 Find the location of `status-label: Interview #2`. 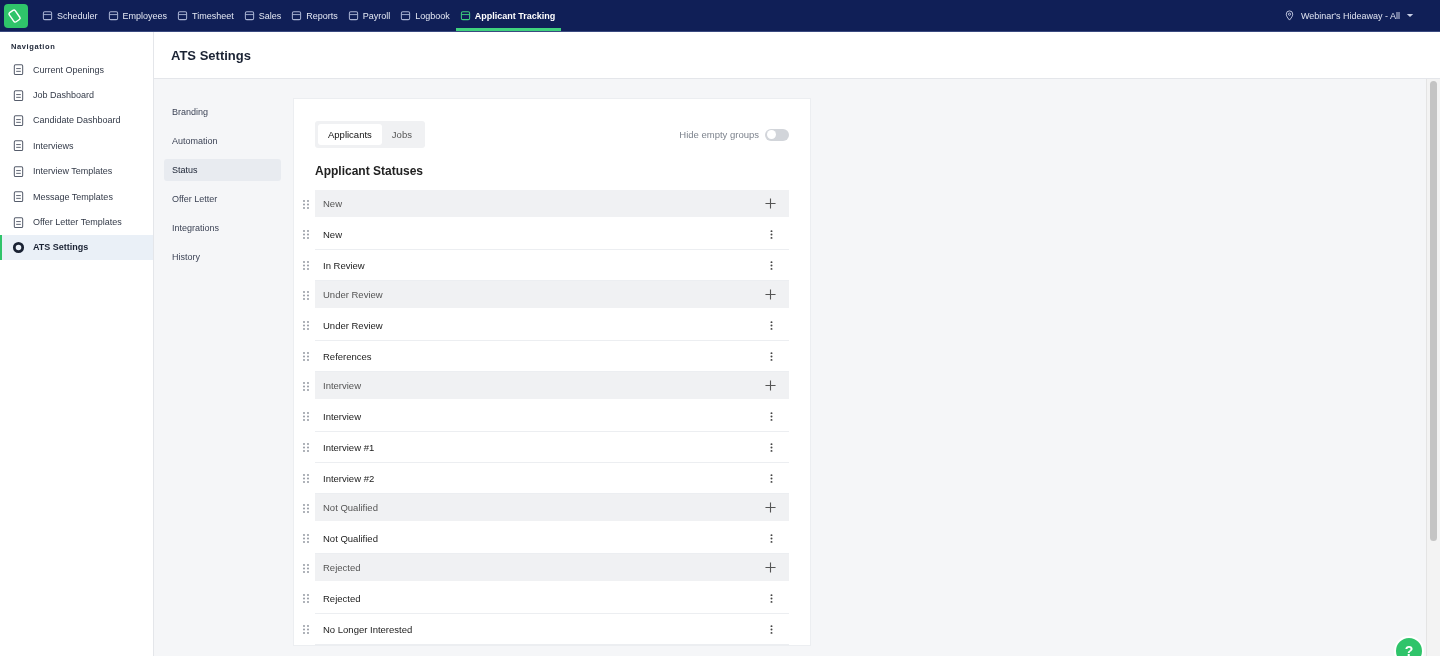

status-label: Interview #2 is located at coordinates (349, 478).